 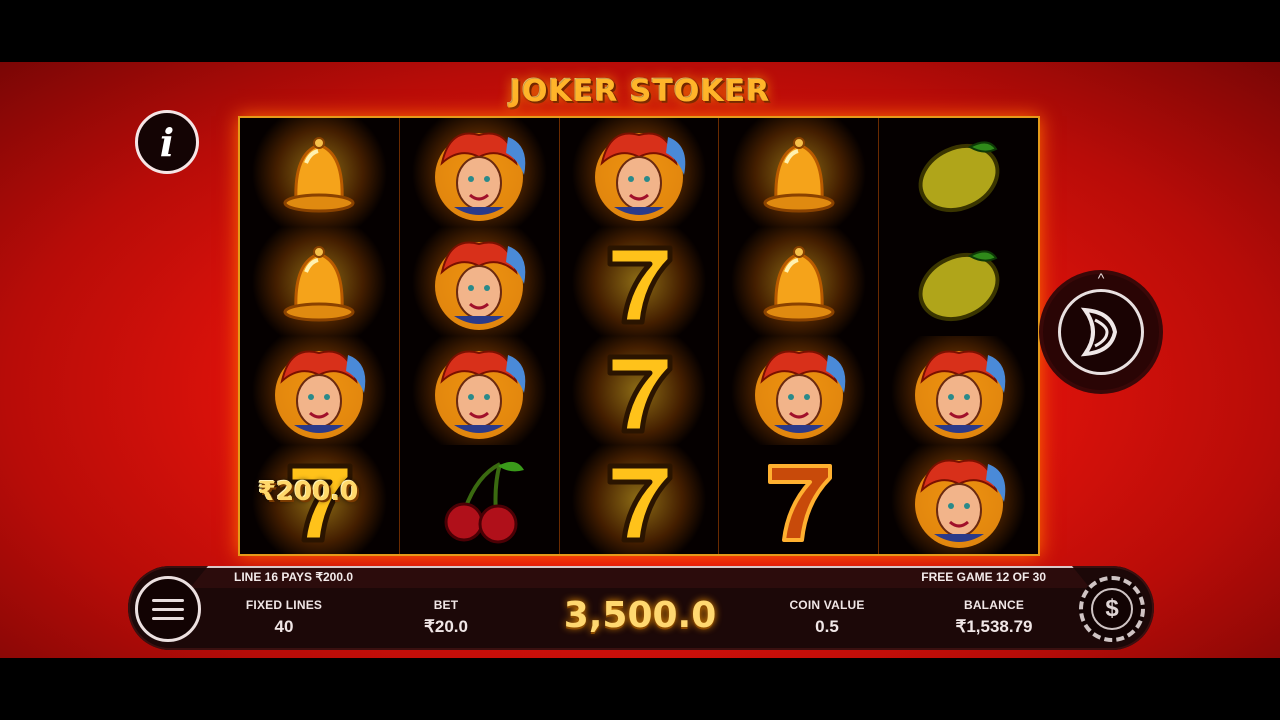 What do you see at coordinates (1101, 278) in the screenshot?
I see `chevron-up-icon: ^` at bounding box center [1101, 278].